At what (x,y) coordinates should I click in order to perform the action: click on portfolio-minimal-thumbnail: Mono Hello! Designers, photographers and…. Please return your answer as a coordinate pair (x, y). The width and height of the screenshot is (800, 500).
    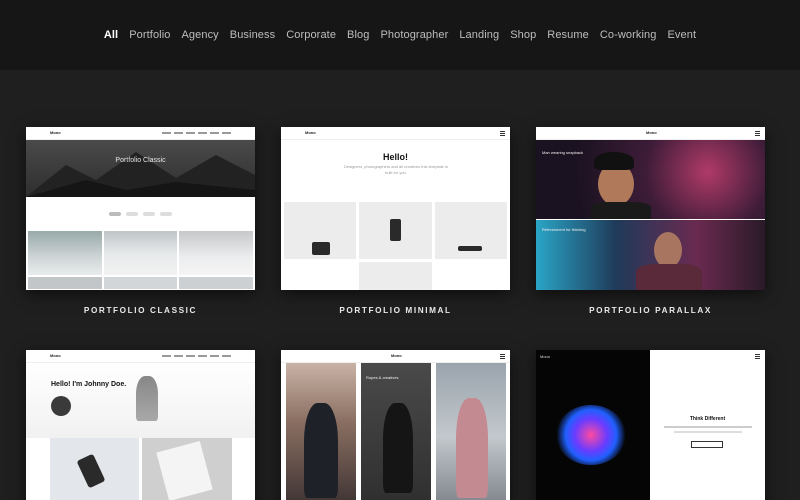
    Looking at the image, I should click on (395, 208).